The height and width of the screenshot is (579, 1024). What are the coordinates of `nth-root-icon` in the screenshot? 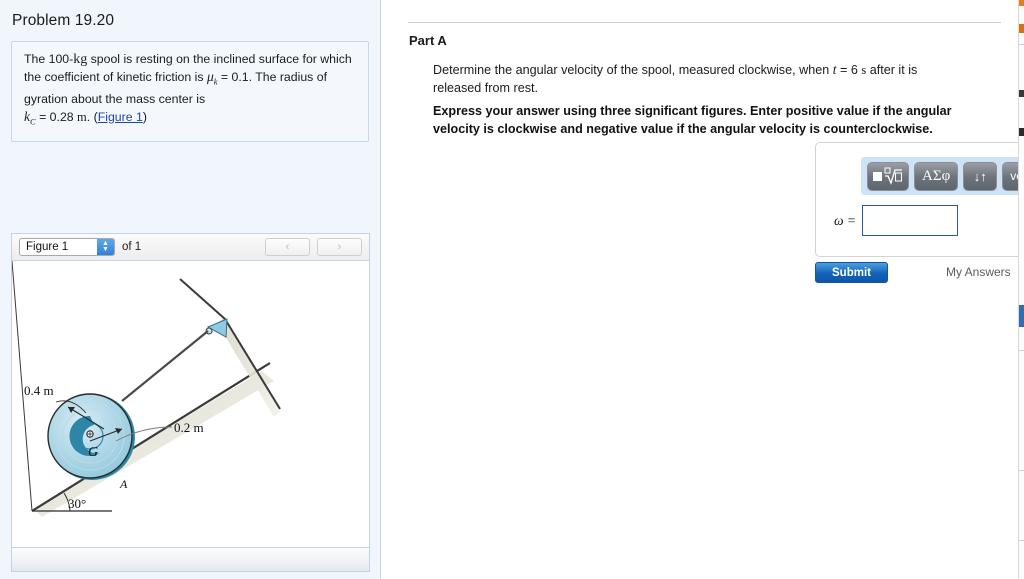 It's located at (893, 176).